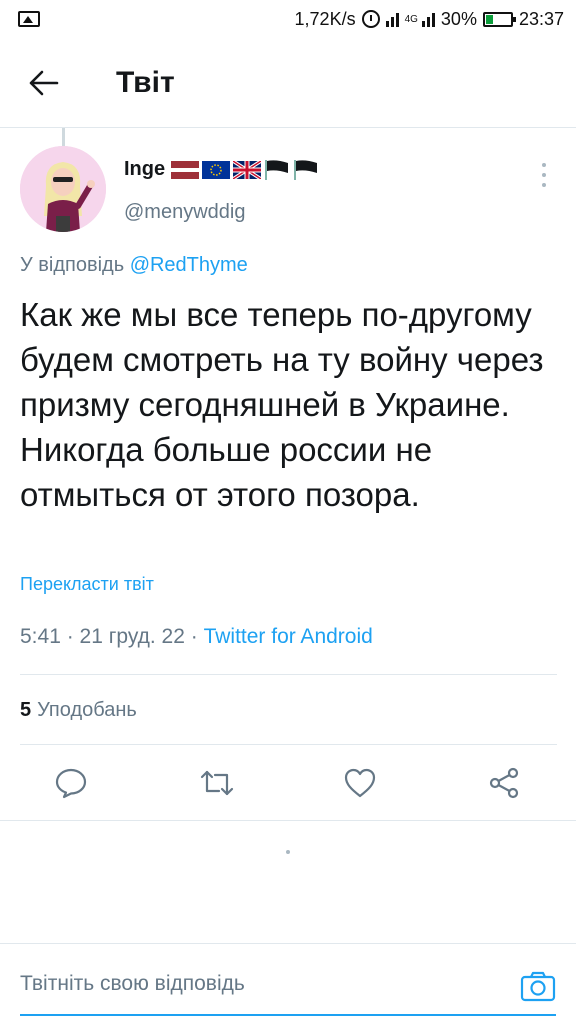 The width and height of the screenshot is (576, 1024). What do you see at coordinates (458, 18) in the screenshot?
I see `battery-percent: 30%` at bounding box center [458, 18].